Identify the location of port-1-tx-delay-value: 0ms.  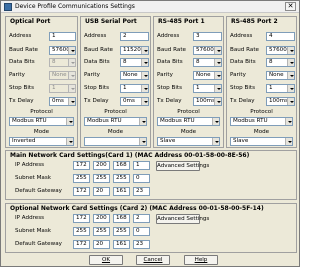
(58, 101).